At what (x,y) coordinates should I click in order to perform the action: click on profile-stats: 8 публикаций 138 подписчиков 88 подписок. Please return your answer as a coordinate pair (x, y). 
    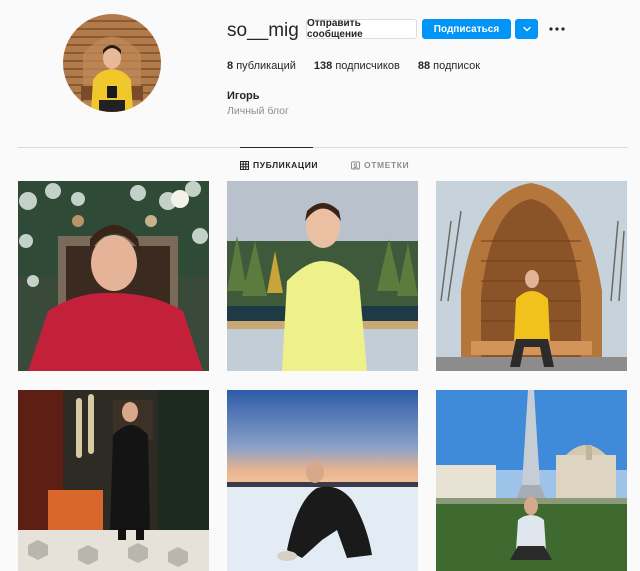
    Looking at the image, I should click on (362, 66).